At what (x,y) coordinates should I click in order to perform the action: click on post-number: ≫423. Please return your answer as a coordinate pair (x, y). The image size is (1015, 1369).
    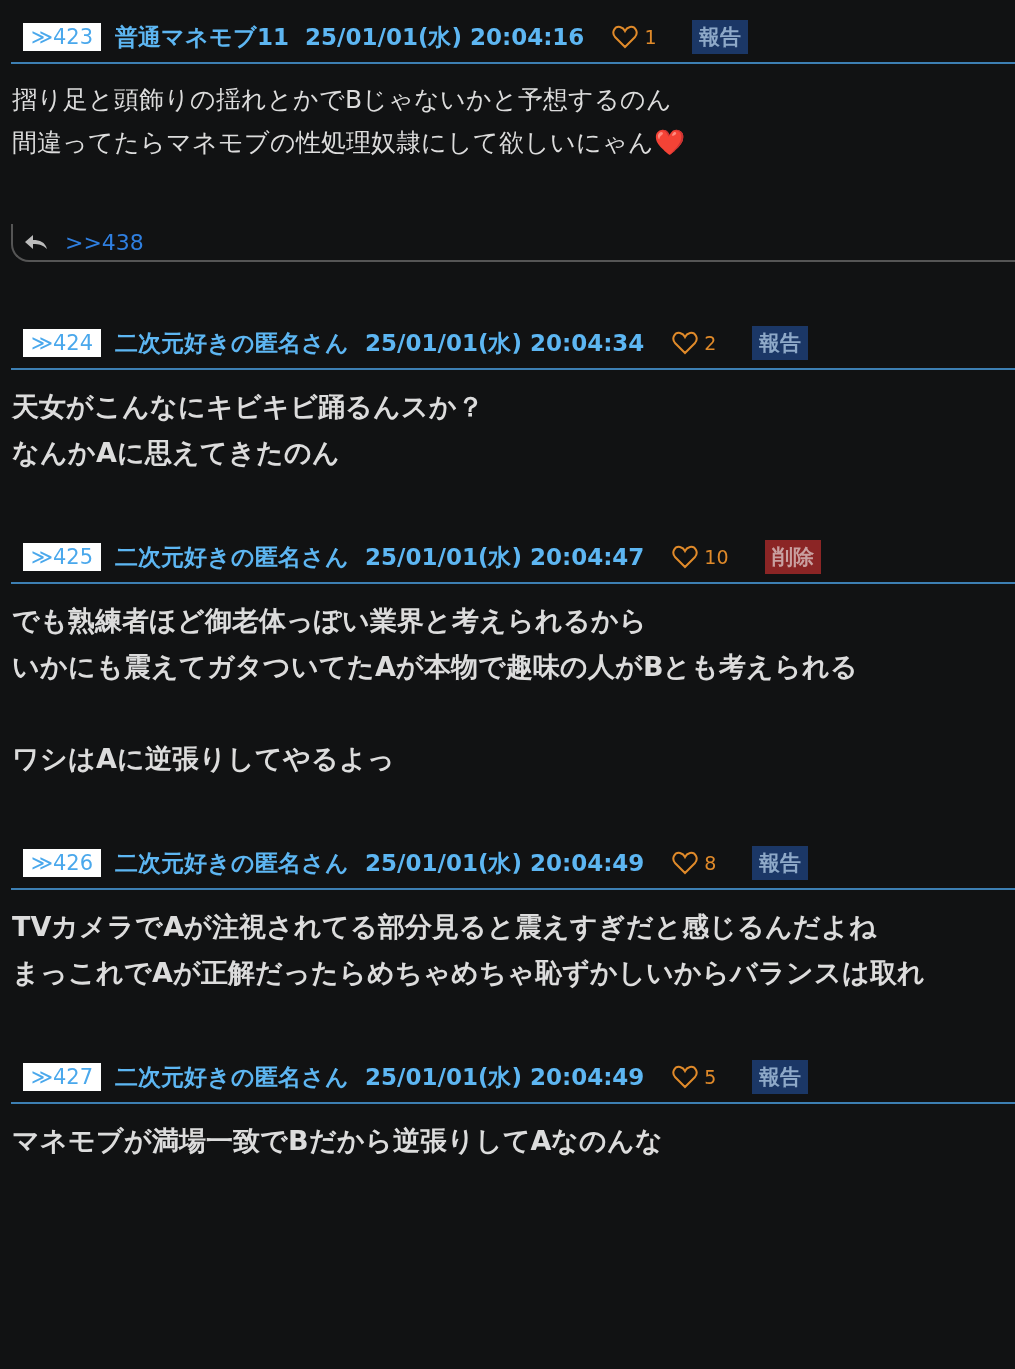
    Looking at the image, I should click on (62, 37).